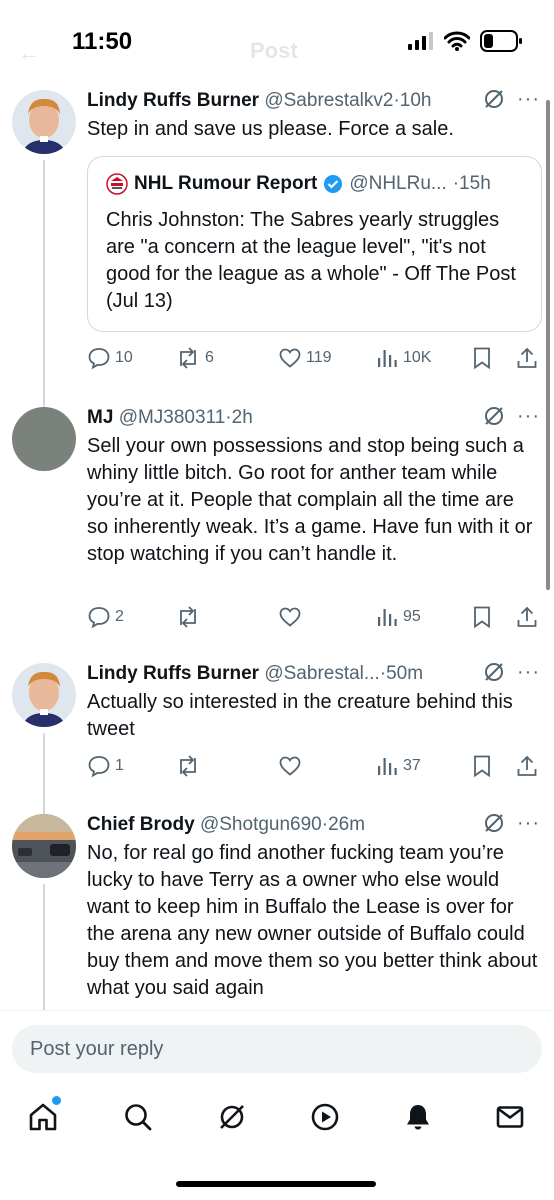 The width and height of the screenshot is (554, 1200). I want to click on tweet-header: Lindy Ruffs Burner @Sabrestalkv2·10h ···, so click(313, 101).